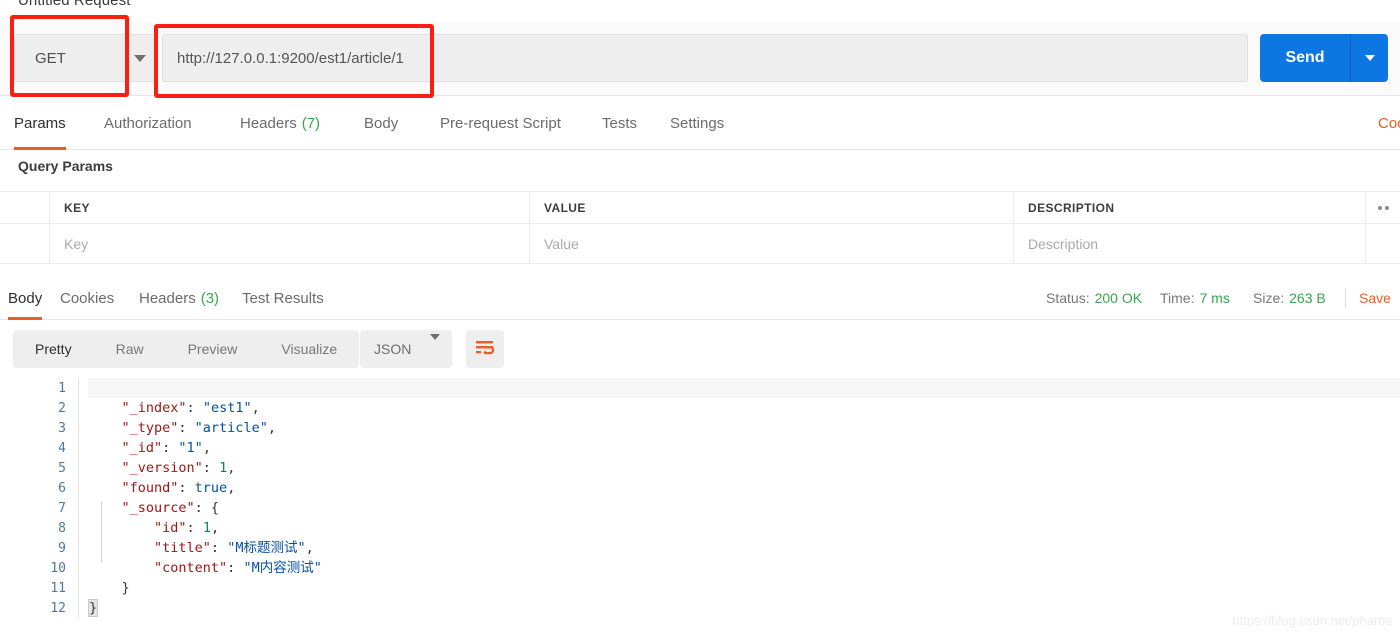 This screenshot has height=632, width=1400. Describe the element at coordinates (74, 4) in the screenshot. I see `request-title: Untitled Request` at that location.